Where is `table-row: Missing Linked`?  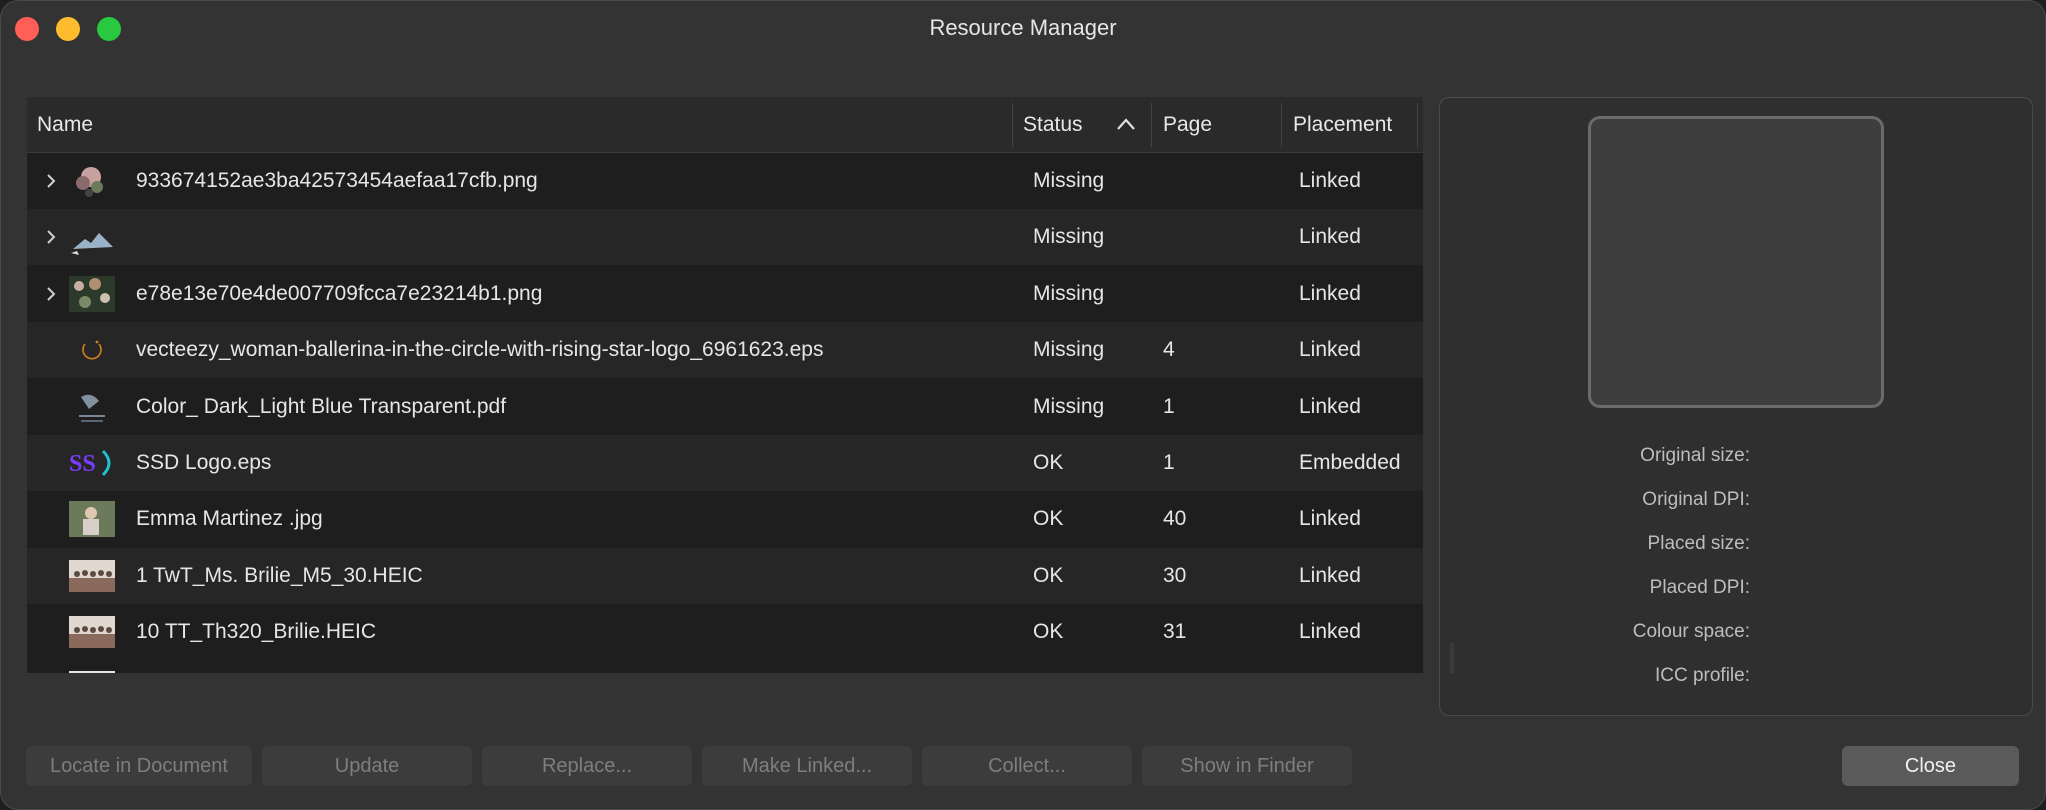 table-row: Missing Linked is located at coordinates (725, 237).